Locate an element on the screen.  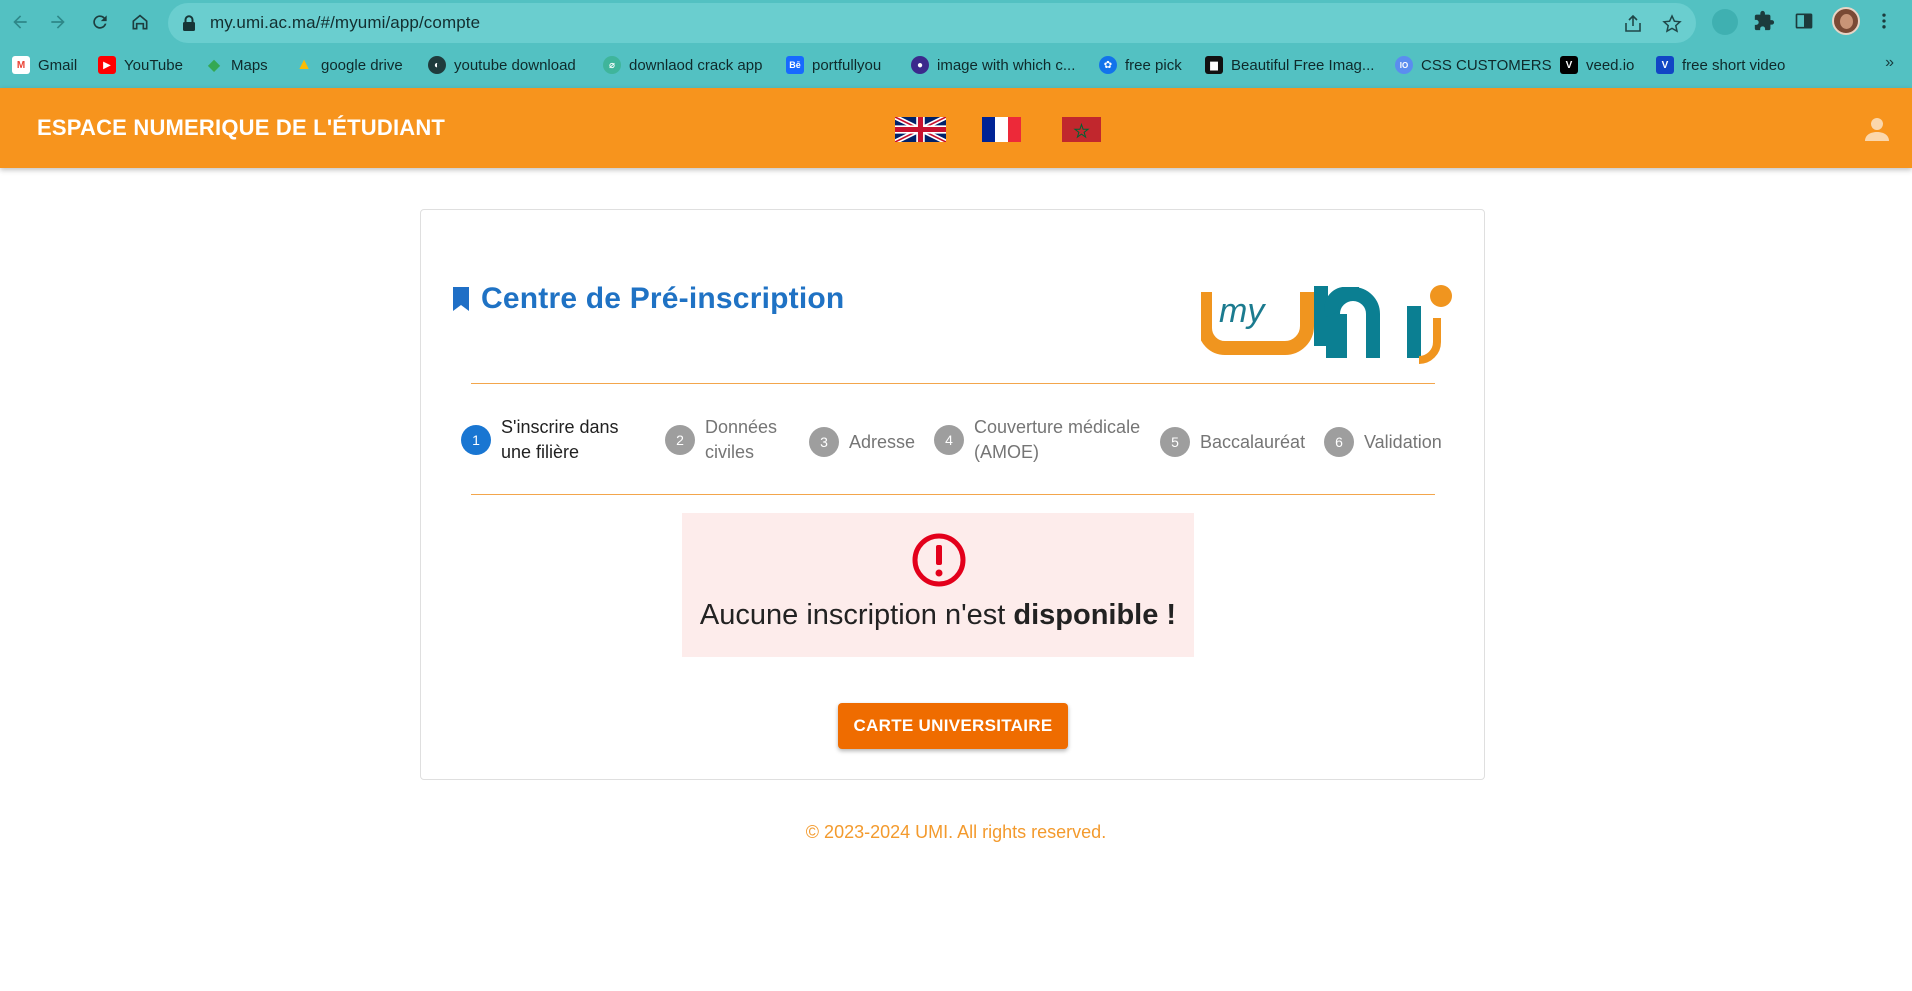
bookmark-youtube: ▶ YouTube is located at coordinates (140, 65).